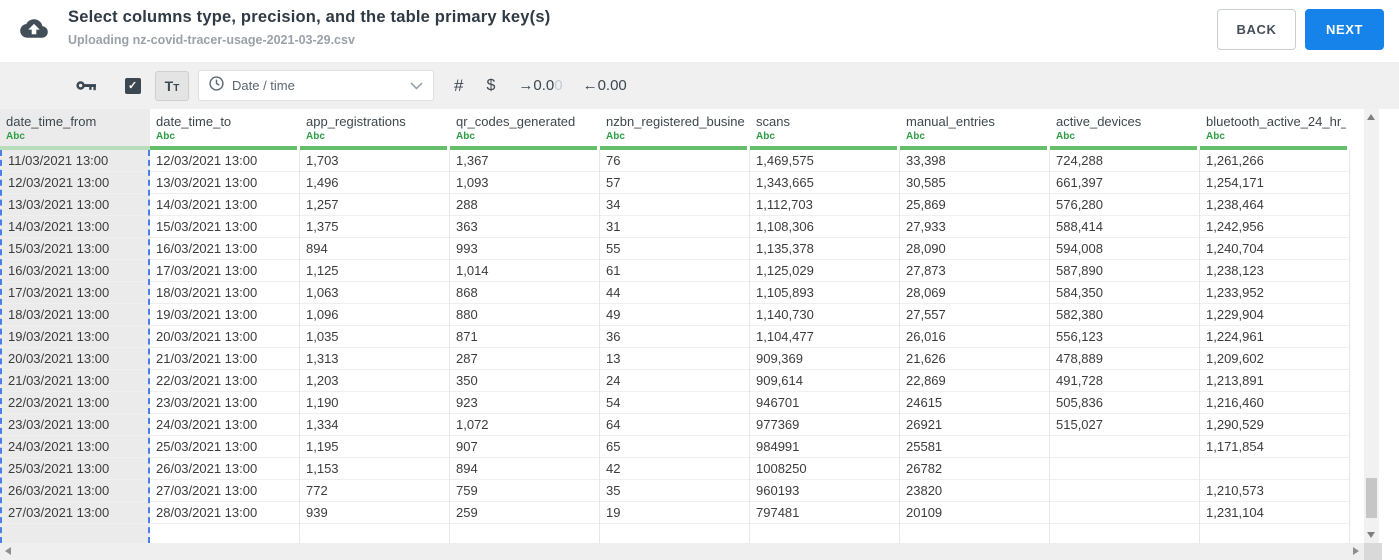  Describe the element at coordinates (224, 249) in the screenshot. I see `table-cell: 16/03/2021 13:00` at that location.